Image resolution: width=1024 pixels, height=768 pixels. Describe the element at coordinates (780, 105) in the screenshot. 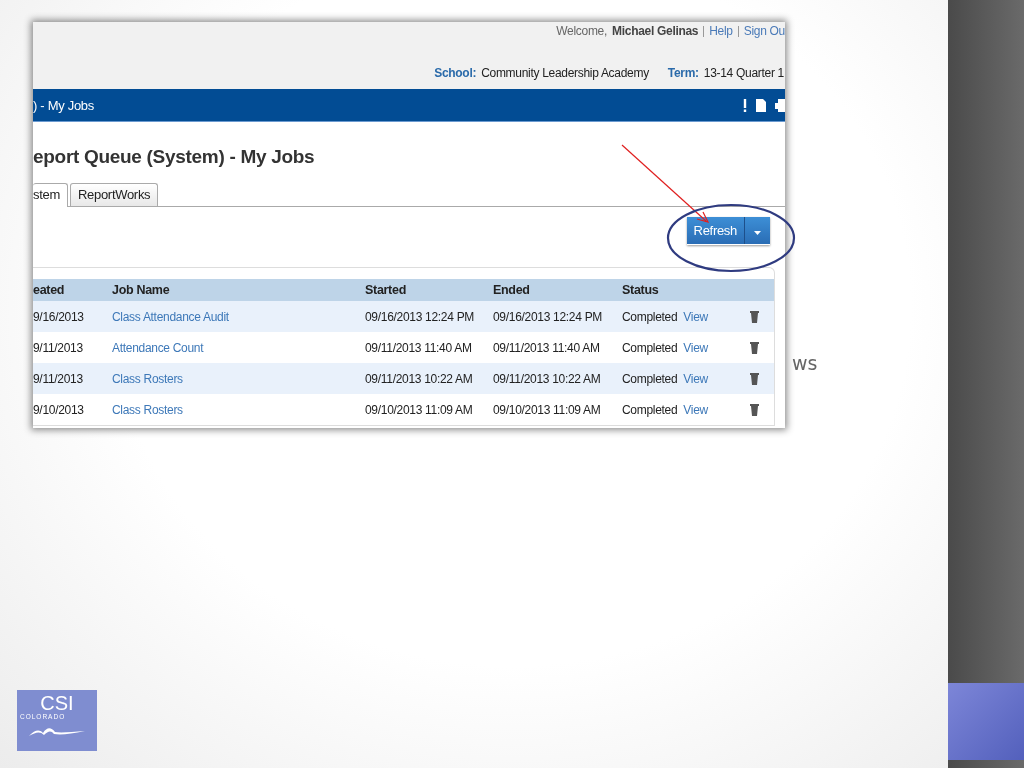

I see `print-icon` at that location.